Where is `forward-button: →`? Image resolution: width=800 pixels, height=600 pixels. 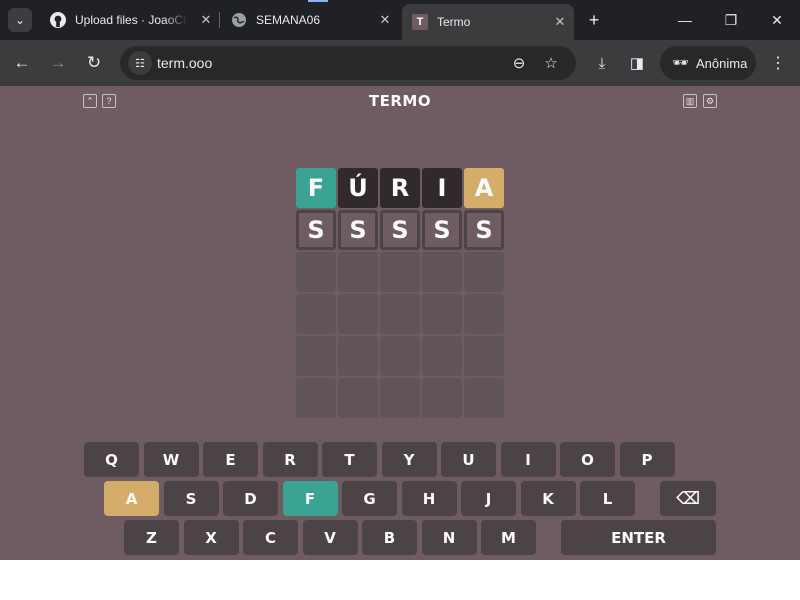
forward-button: → is located at coordinates (58, 63).